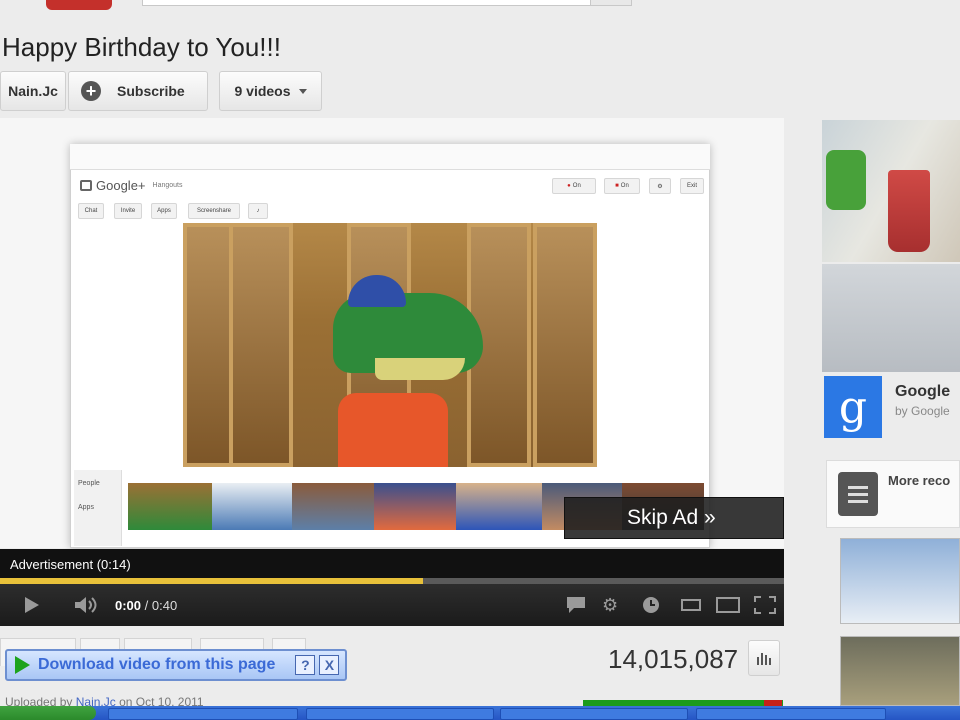 The image size is (960, 720). Describe the element at coordinates (157, 664) in the screenshot. I see `download-video-label: Download video from this page` at that location.